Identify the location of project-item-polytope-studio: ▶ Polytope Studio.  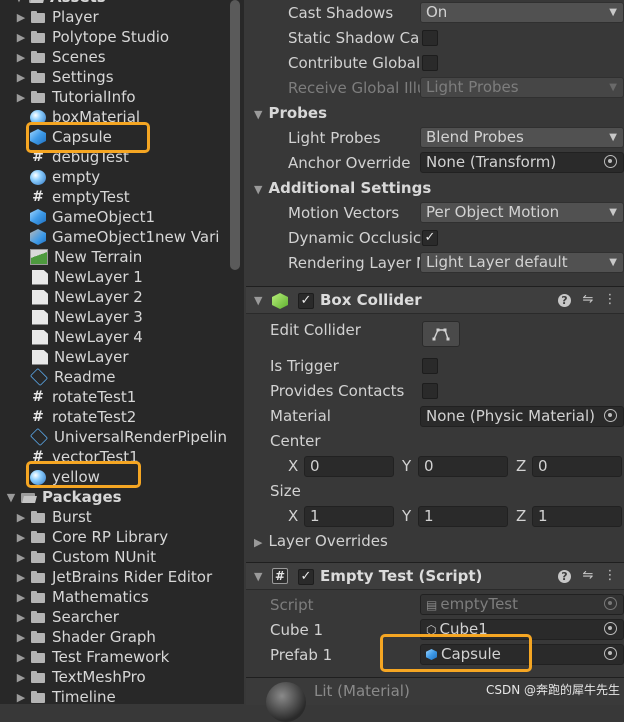
(91, 37).